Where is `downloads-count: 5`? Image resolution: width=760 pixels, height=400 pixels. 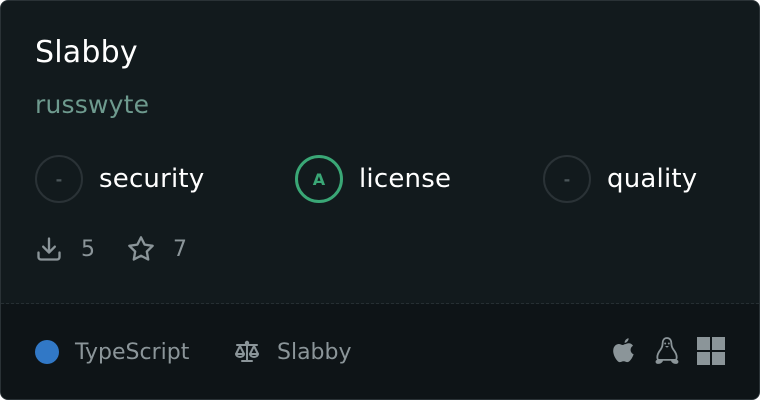 downloads-count: 5 is located at coordinates (88, 249).